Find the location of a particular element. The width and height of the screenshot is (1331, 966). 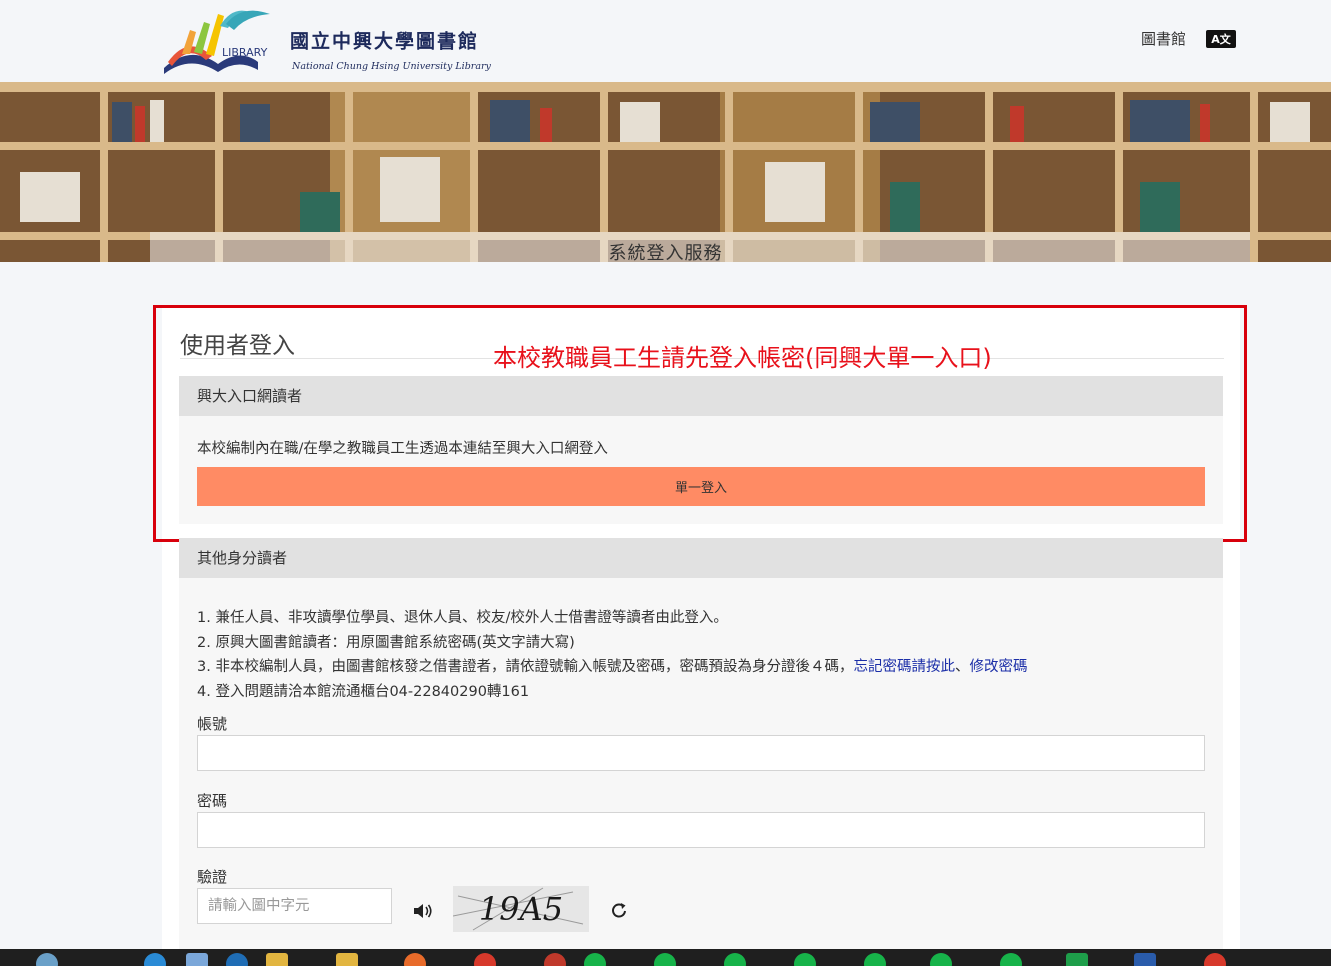

password-label: 密碼 is located at coordinates (212, 801).